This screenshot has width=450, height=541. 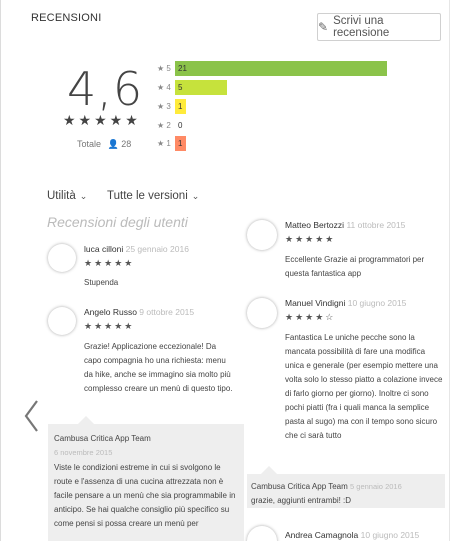 What do you see at coordinates (171, 143) in the screenshot?
I see `histogram-row: ★ 1 1` at bounding box center [171, 143].